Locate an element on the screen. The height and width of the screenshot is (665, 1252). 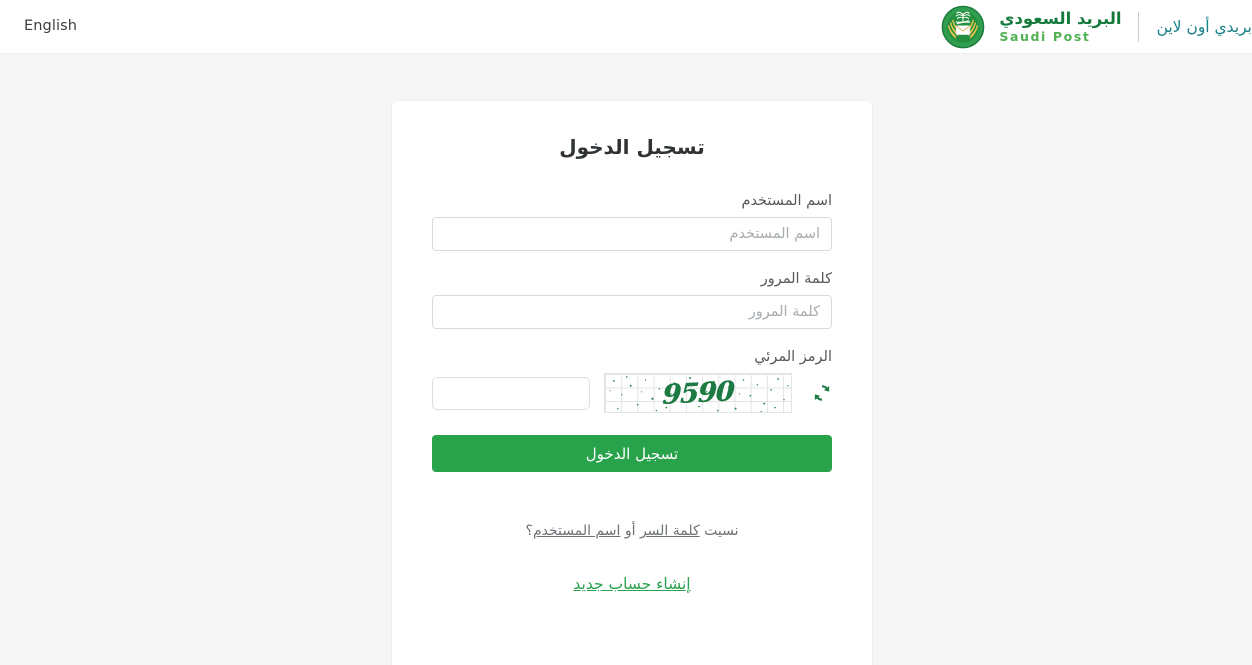
refresh-icon is located at coordinates (822, 393).